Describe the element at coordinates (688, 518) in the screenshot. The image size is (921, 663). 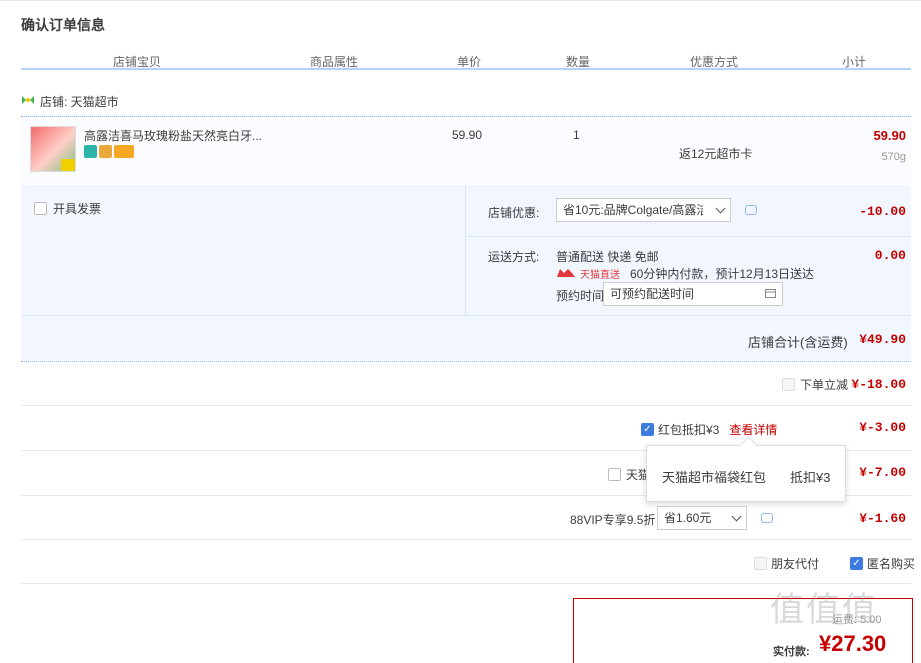
I see `vip-discount-value: 省1.60元` at that location.